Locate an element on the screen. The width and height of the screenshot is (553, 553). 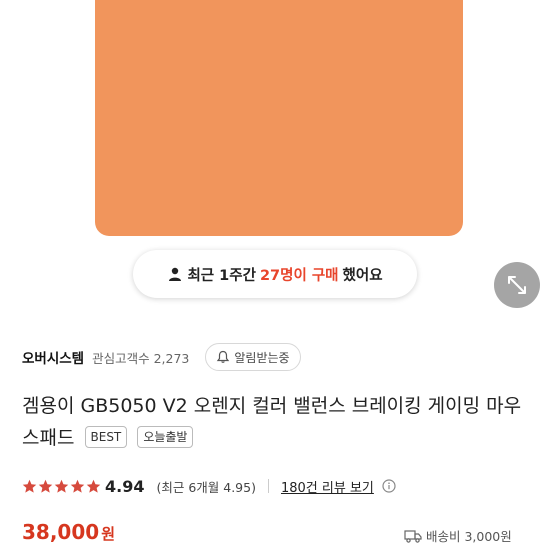
expand-icon is located at coordinates (517, 285).